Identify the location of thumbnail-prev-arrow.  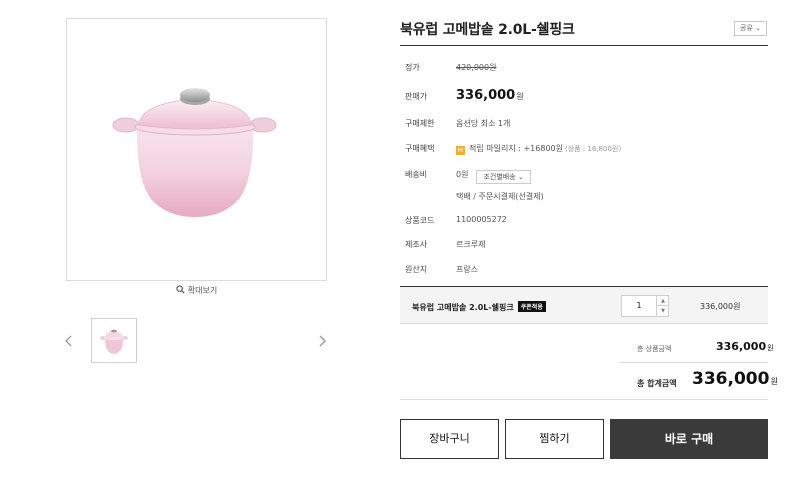
(69, 340).